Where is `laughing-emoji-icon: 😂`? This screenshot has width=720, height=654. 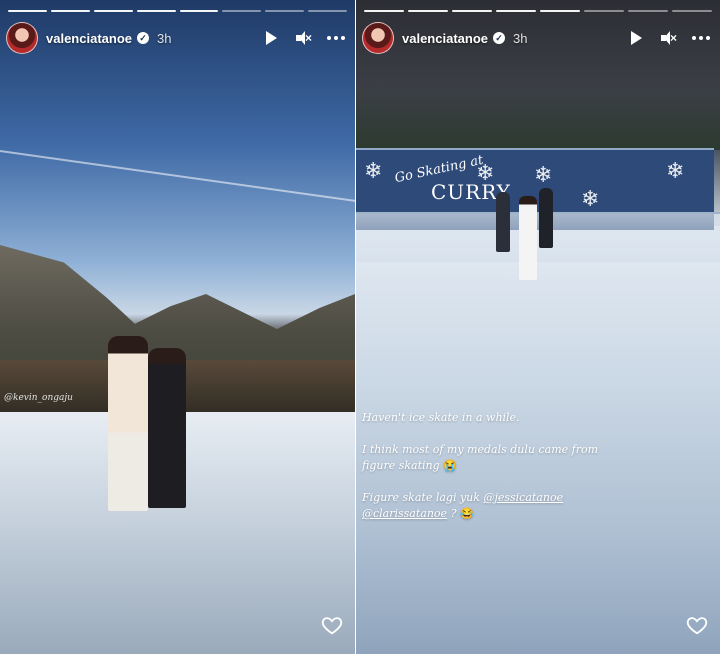
laughing-emoji-icon: 😂 is located at coordinates (466, 513).